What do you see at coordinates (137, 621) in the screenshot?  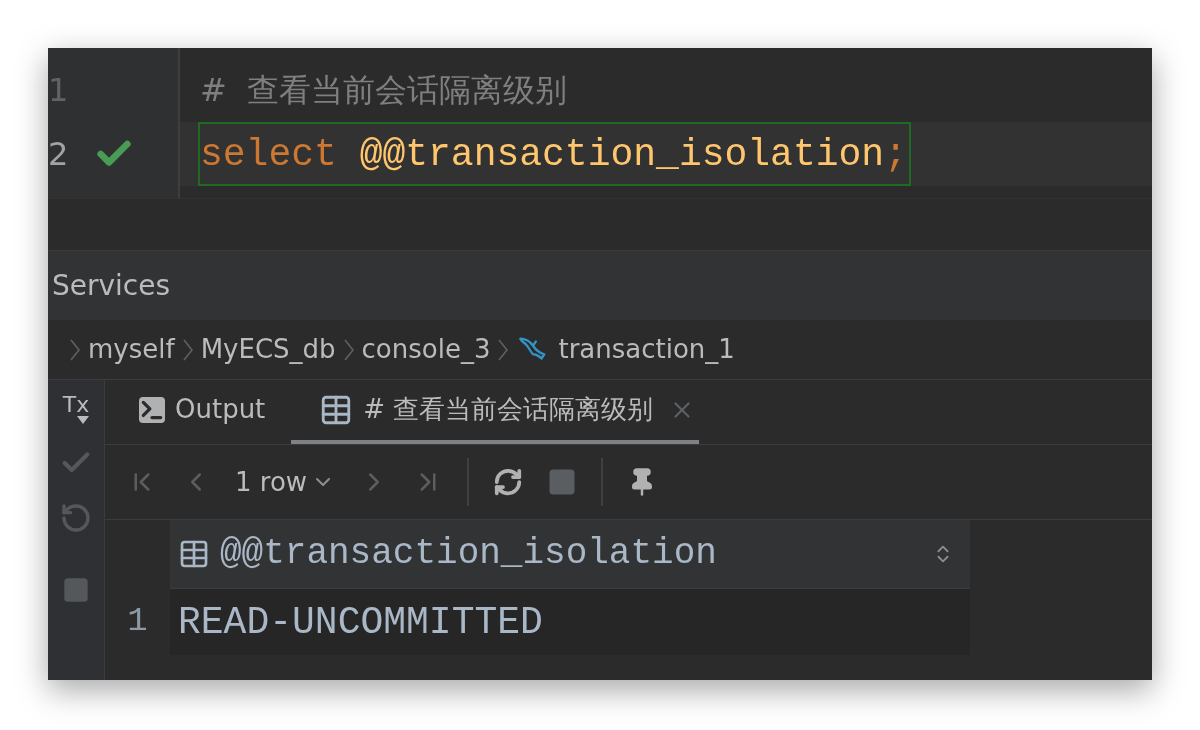 I see `row-number: 1` at bounding box center [137, 621].